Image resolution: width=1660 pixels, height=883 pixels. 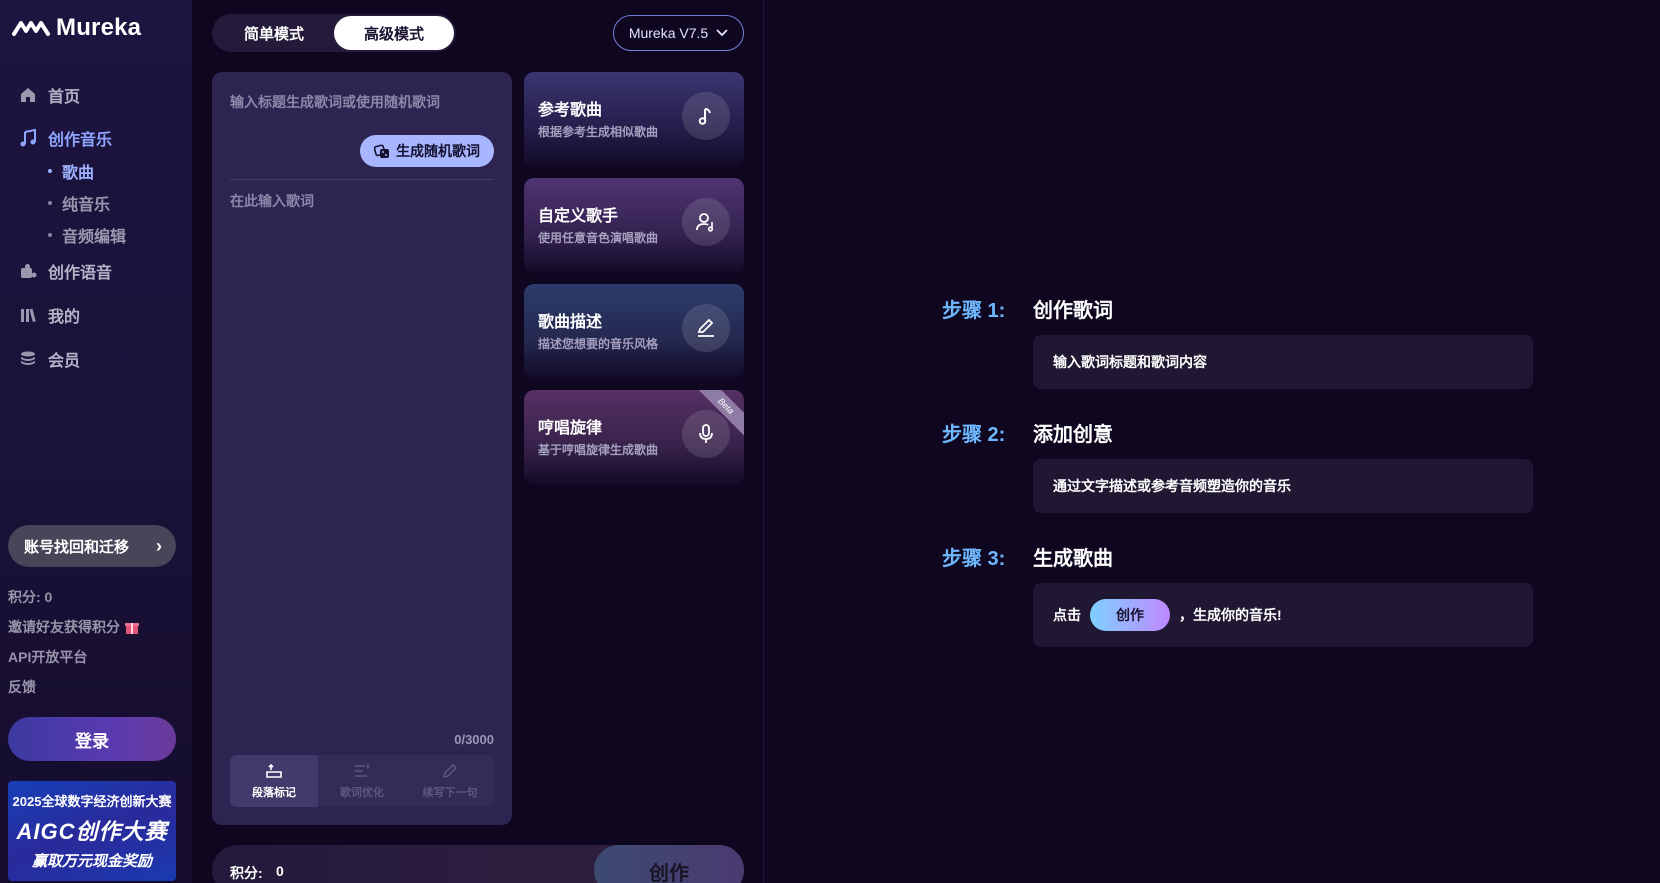 What do you see at coordinates (1073, 311) in the screenshot?
I see `step-1-title: 创作歌词` at bounding box center [1073, 311].